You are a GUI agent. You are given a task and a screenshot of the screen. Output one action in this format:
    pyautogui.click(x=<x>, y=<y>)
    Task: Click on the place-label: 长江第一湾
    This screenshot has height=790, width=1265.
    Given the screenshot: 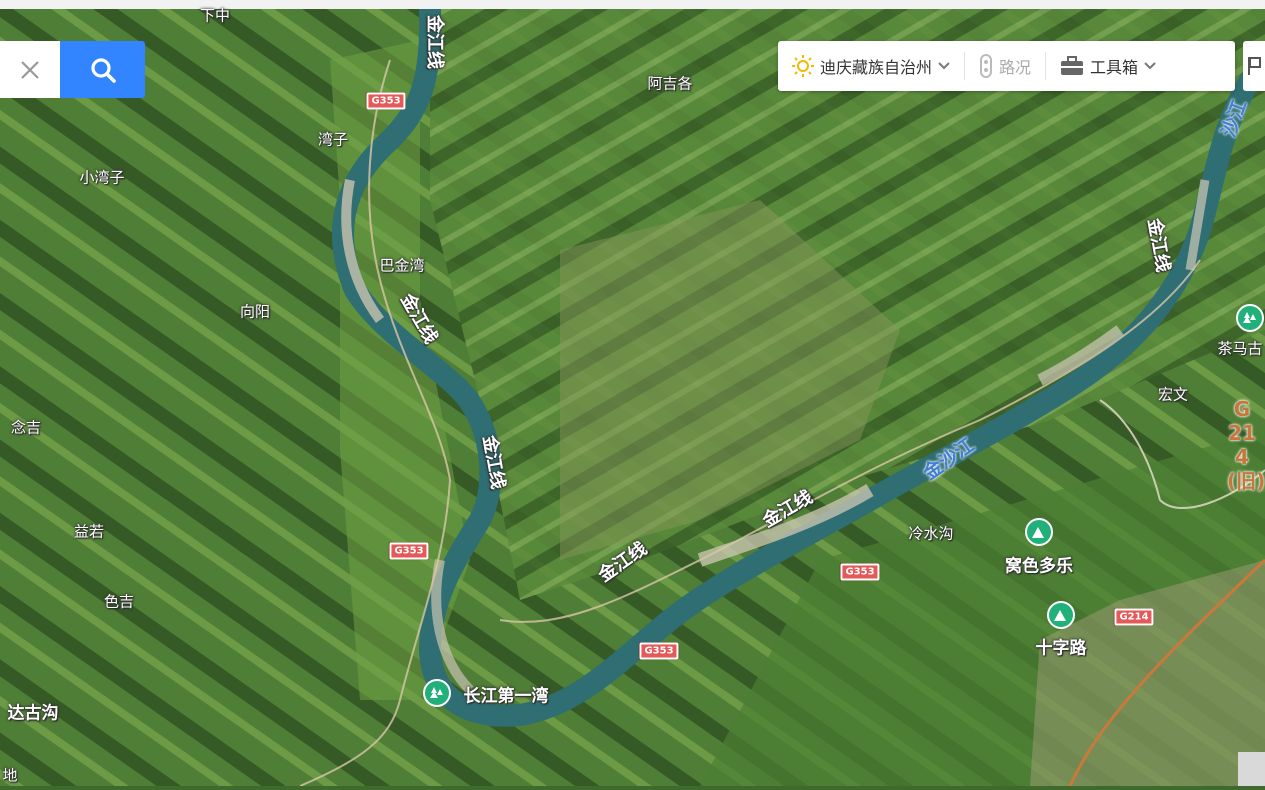 What is the action you would take?
    pyautogui.click(x=506, y=696)
    